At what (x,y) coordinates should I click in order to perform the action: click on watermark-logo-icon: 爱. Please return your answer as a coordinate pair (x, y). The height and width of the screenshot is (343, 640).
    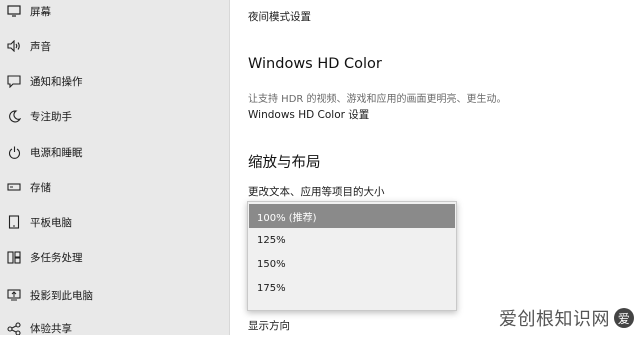
    Looking at the image, I should click on (624, 318).